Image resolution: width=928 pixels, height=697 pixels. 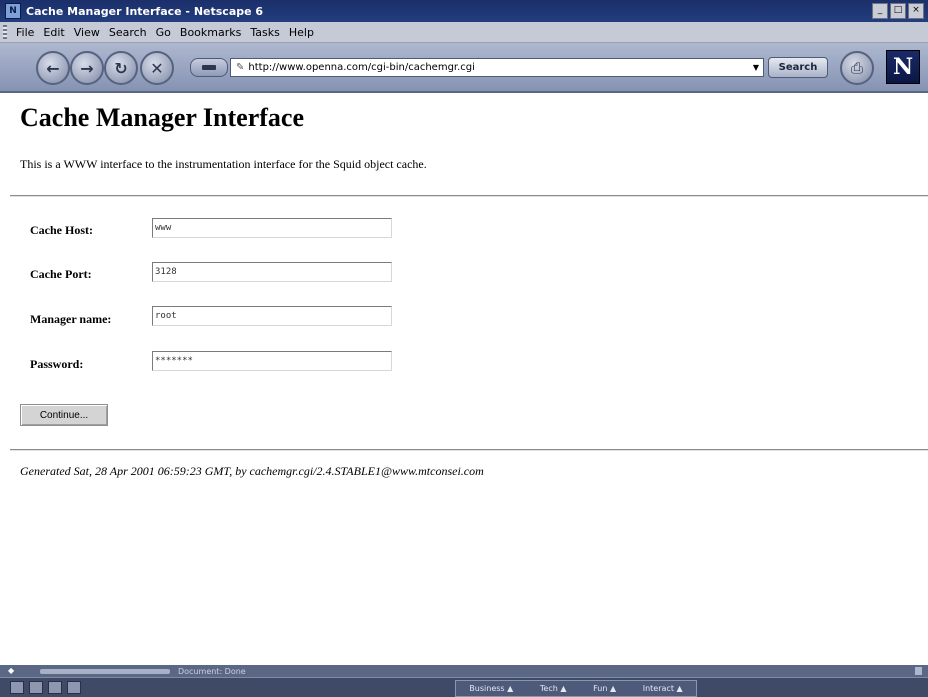 What do you see at coordinates (212, 671) in the screenshot?
I see `status-text: Document: Done` at bounding box center [212, 671].